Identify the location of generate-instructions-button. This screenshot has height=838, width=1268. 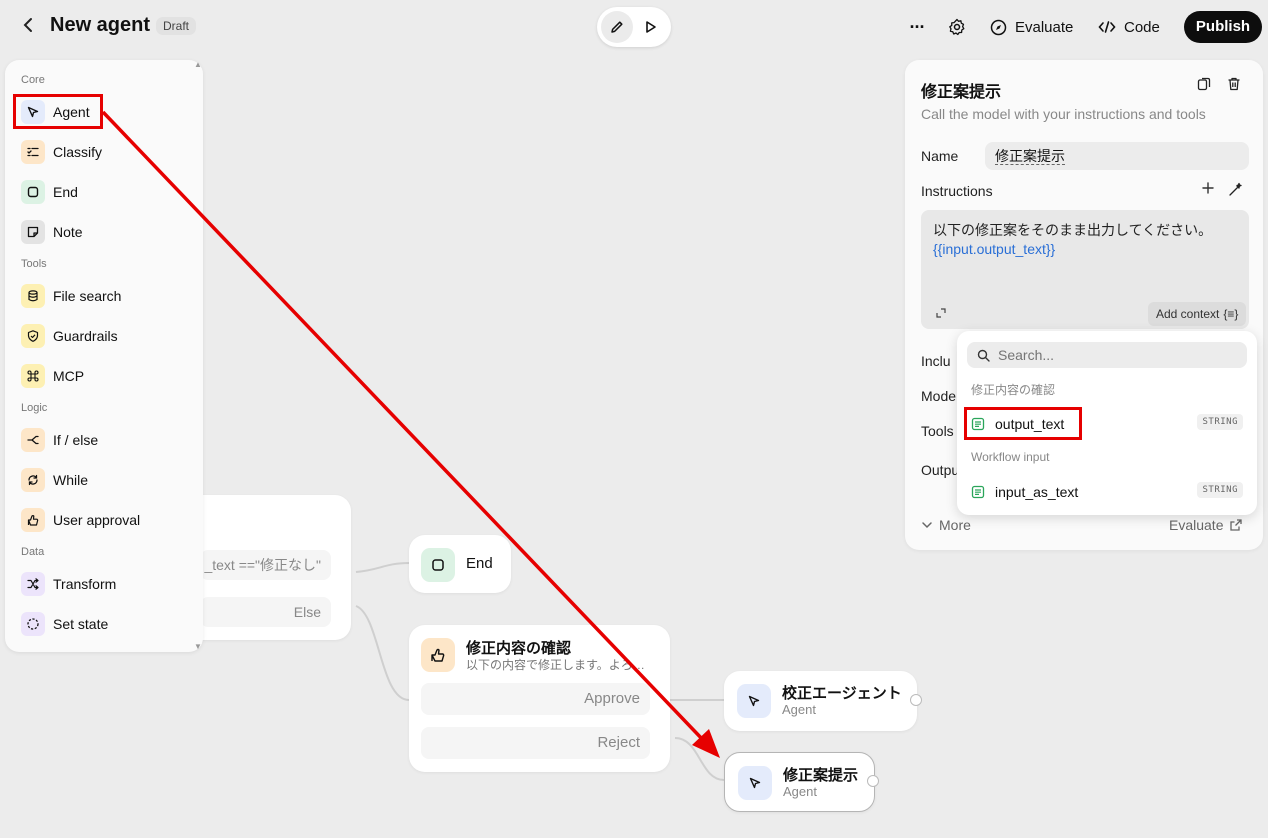
(1235, 190).